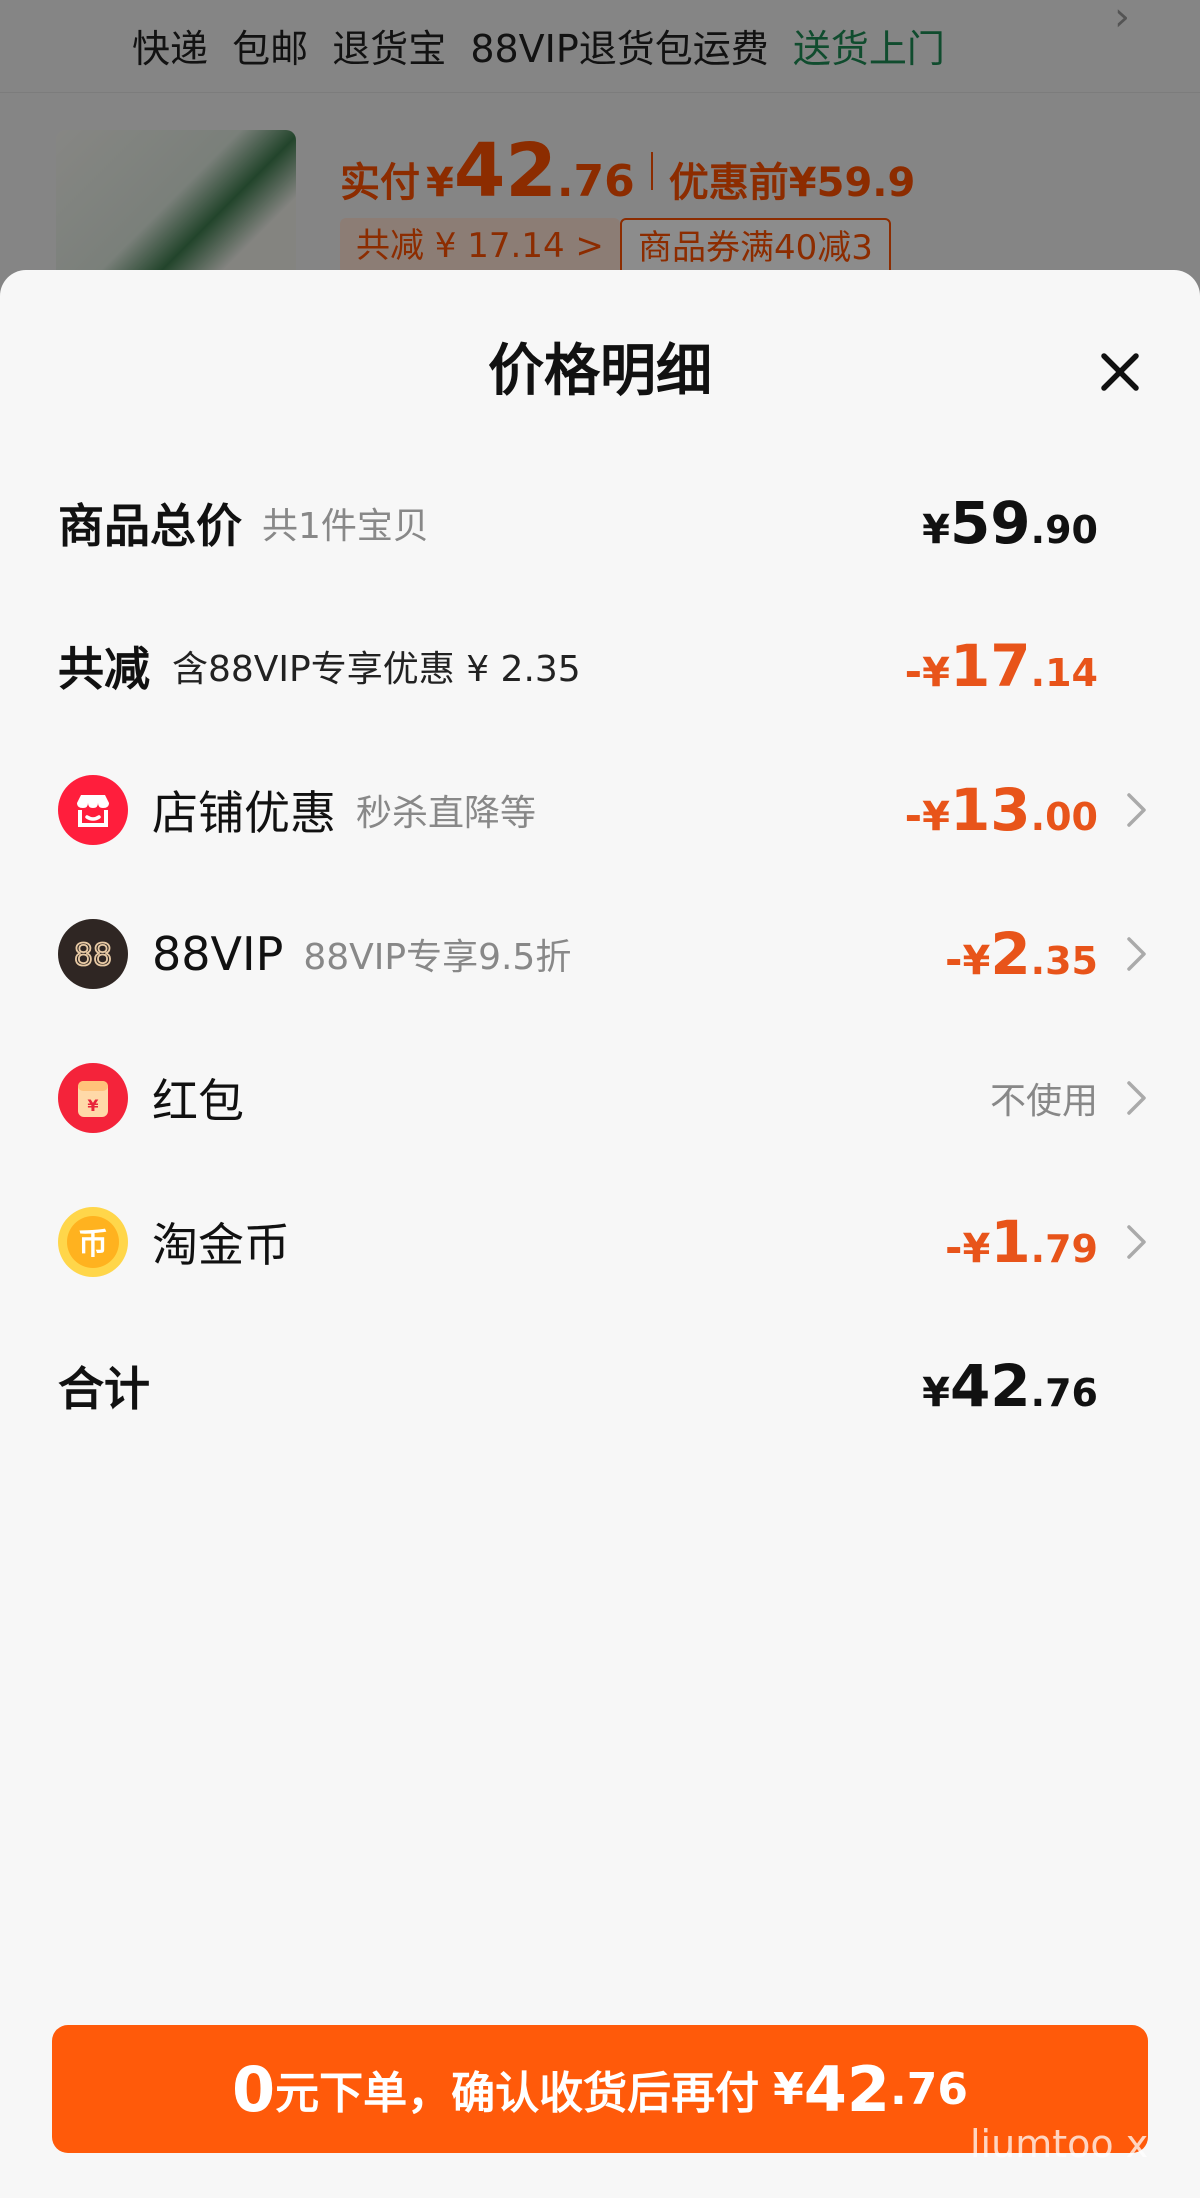 Image resolution: width=1200 pixels, height=2198 pixels. What do you see at coordinates (517, 2093) in the screenshot?
I see `order-button-text: 元下单，确认收货后再付` at bounding box center [517, 2093].